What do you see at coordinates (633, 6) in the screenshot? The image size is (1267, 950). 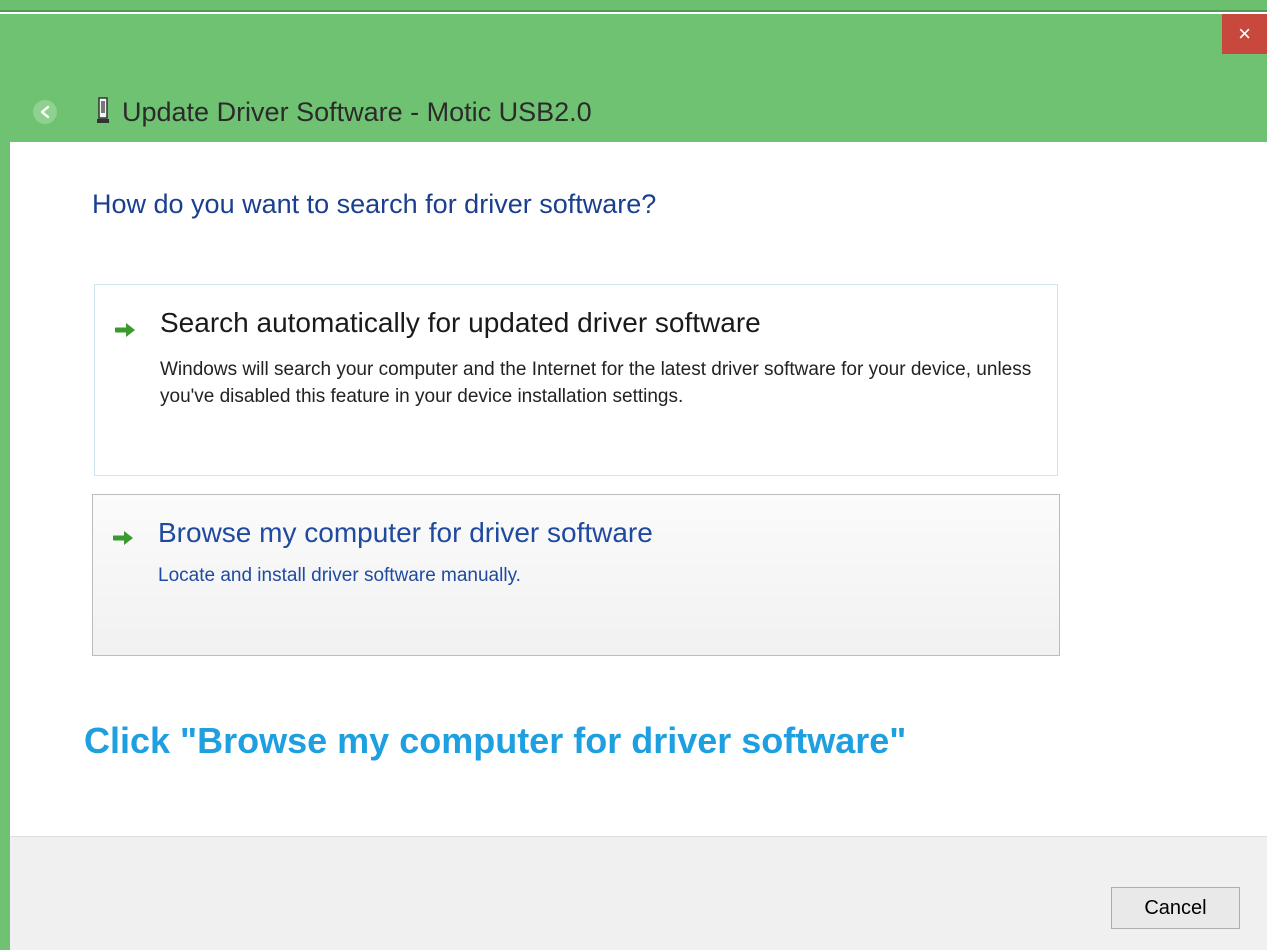 I see `background-window-strip` at bounding box center [633, 6].